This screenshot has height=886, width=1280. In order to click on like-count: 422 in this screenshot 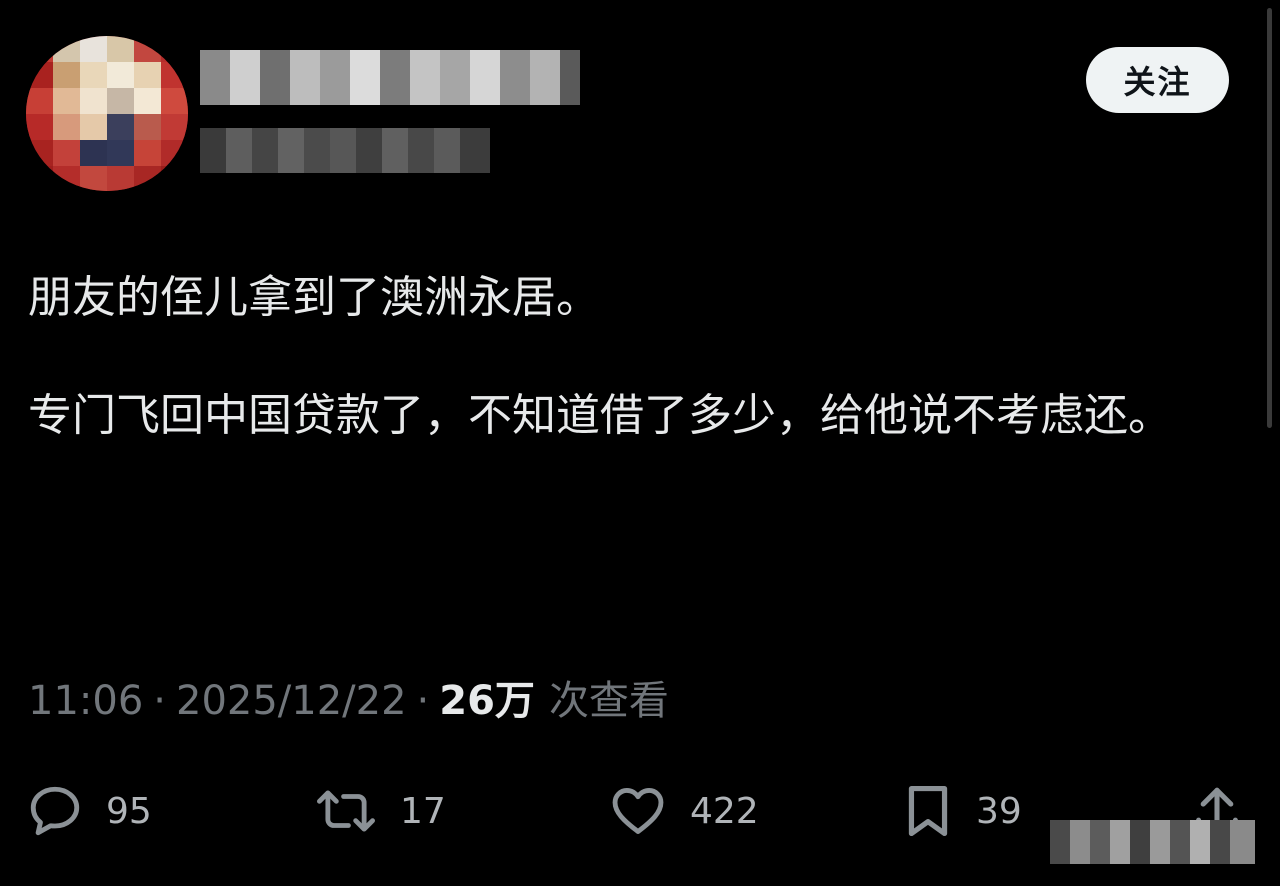, I will do `click(724, 811)`.